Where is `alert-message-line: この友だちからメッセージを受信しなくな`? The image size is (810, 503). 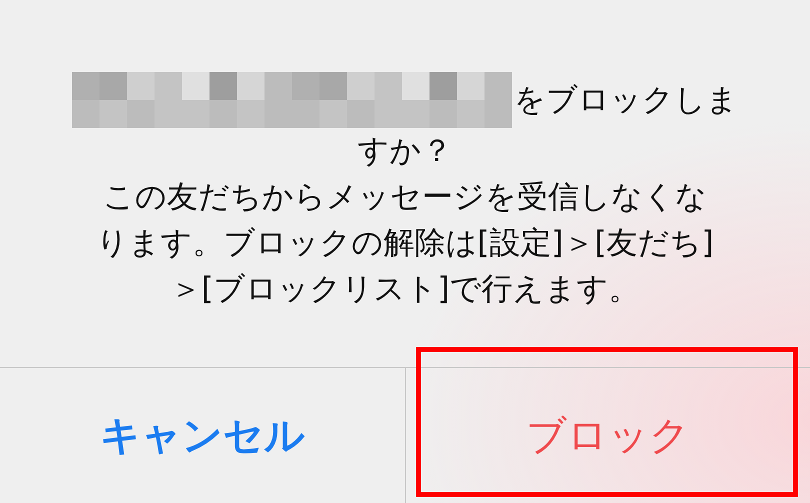
alert-message-line: この友だちからメッセージを受信しなくな is located at coordinates (405, 197).